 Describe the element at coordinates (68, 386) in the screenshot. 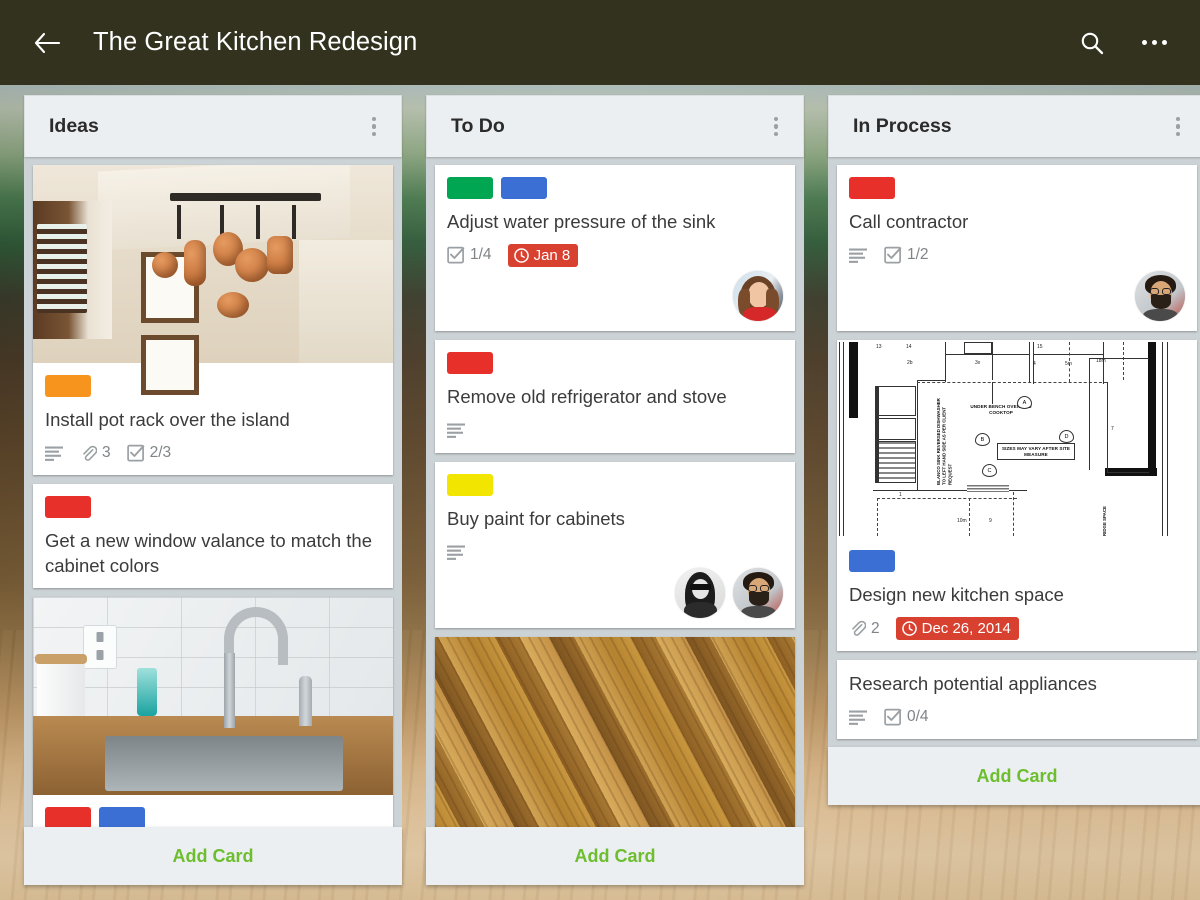

I see `label-chip-orange` at that location.